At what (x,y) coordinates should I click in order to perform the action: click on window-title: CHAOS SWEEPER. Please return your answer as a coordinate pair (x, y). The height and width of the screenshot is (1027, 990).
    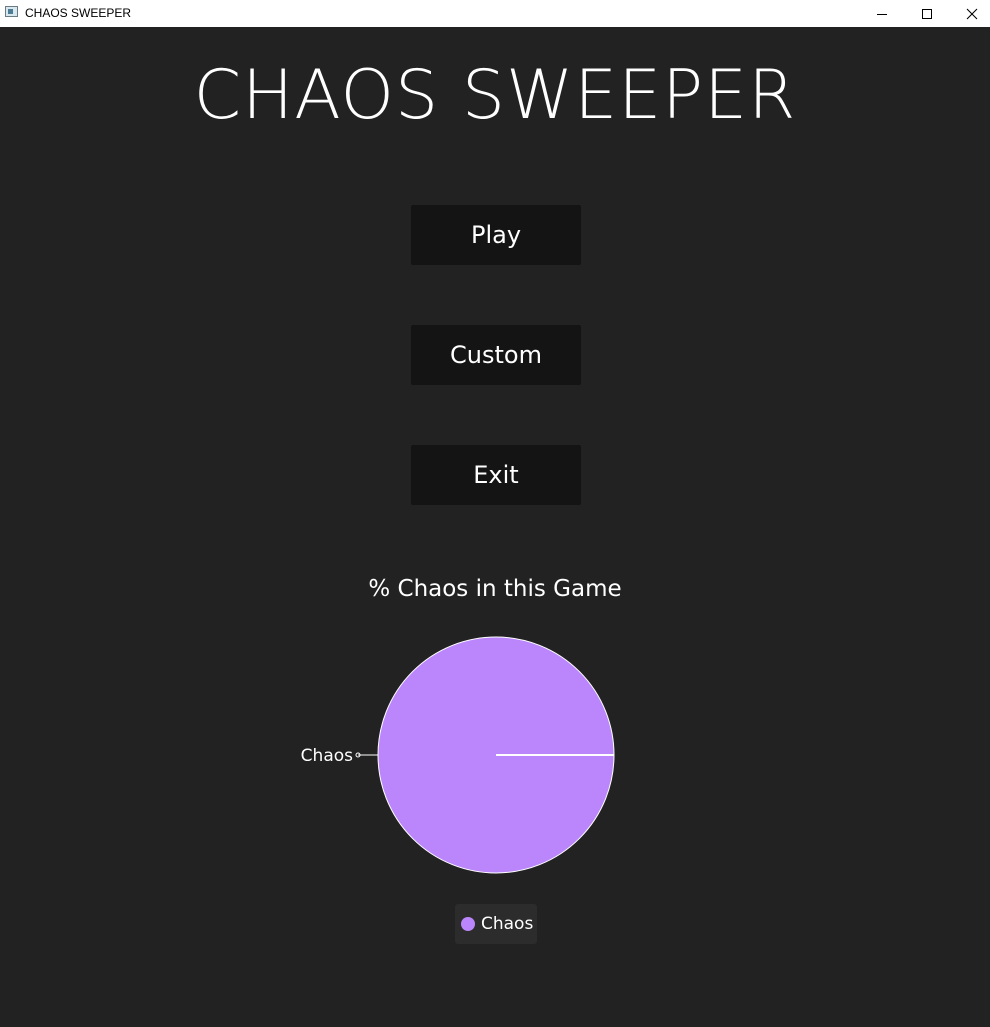
    Looking at the image, I should click on (78, 13).